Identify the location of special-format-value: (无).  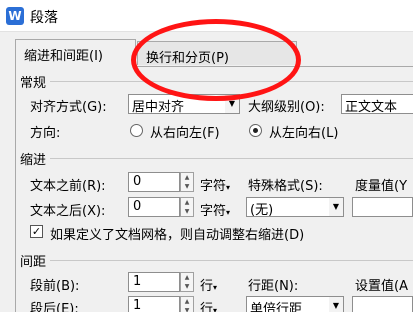
(262, 210).